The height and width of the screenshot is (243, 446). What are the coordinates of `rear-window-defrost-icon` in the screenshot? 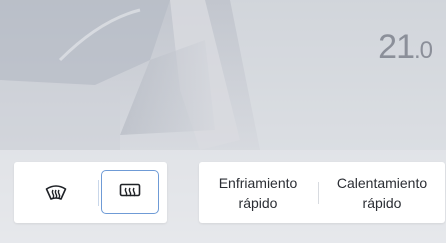 It's located at (130, 190).